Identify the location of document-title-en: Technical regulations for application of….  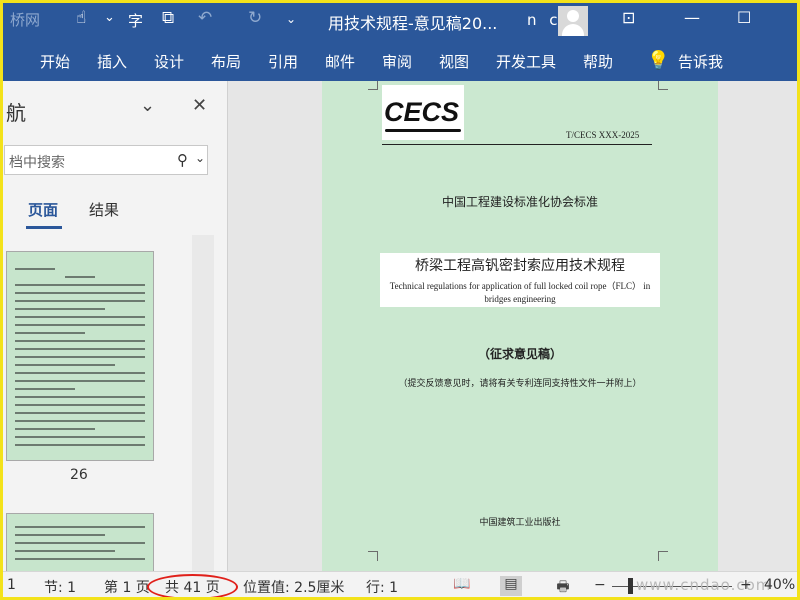
(520, 286).